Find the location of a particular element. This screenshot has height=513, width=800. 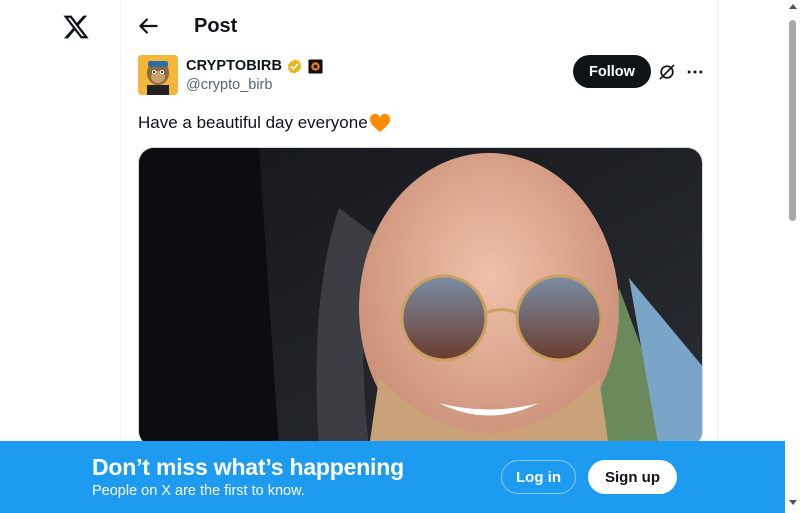

scroll-down-arrow-icon is located at coordinates (793, 502).